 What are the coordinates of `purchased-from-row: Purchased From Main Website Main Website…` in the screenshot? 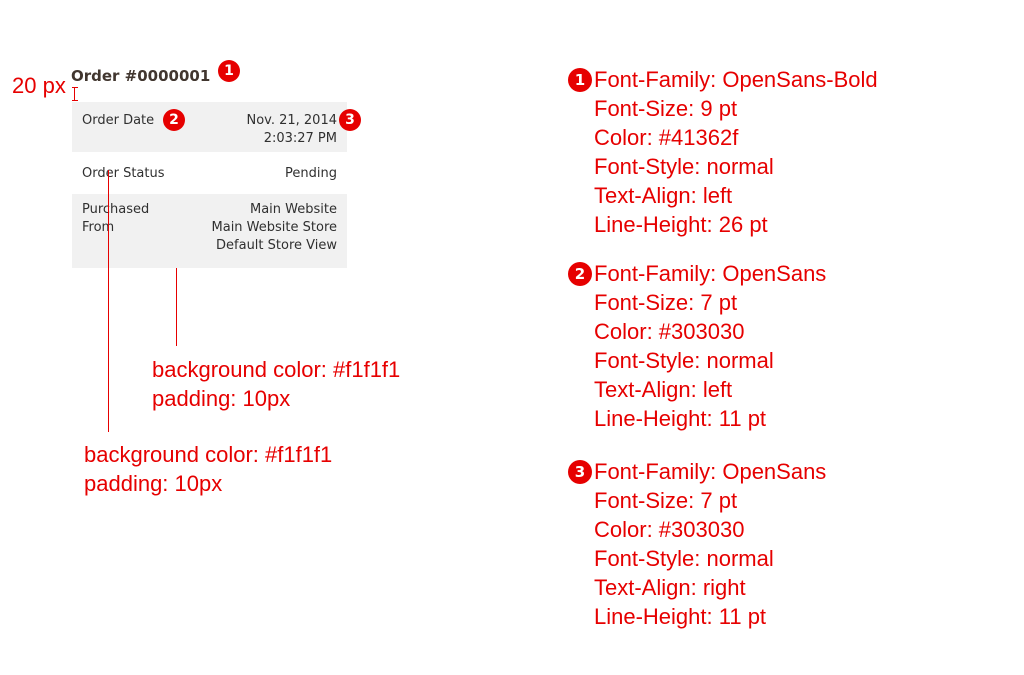 It's located at (209, 231).